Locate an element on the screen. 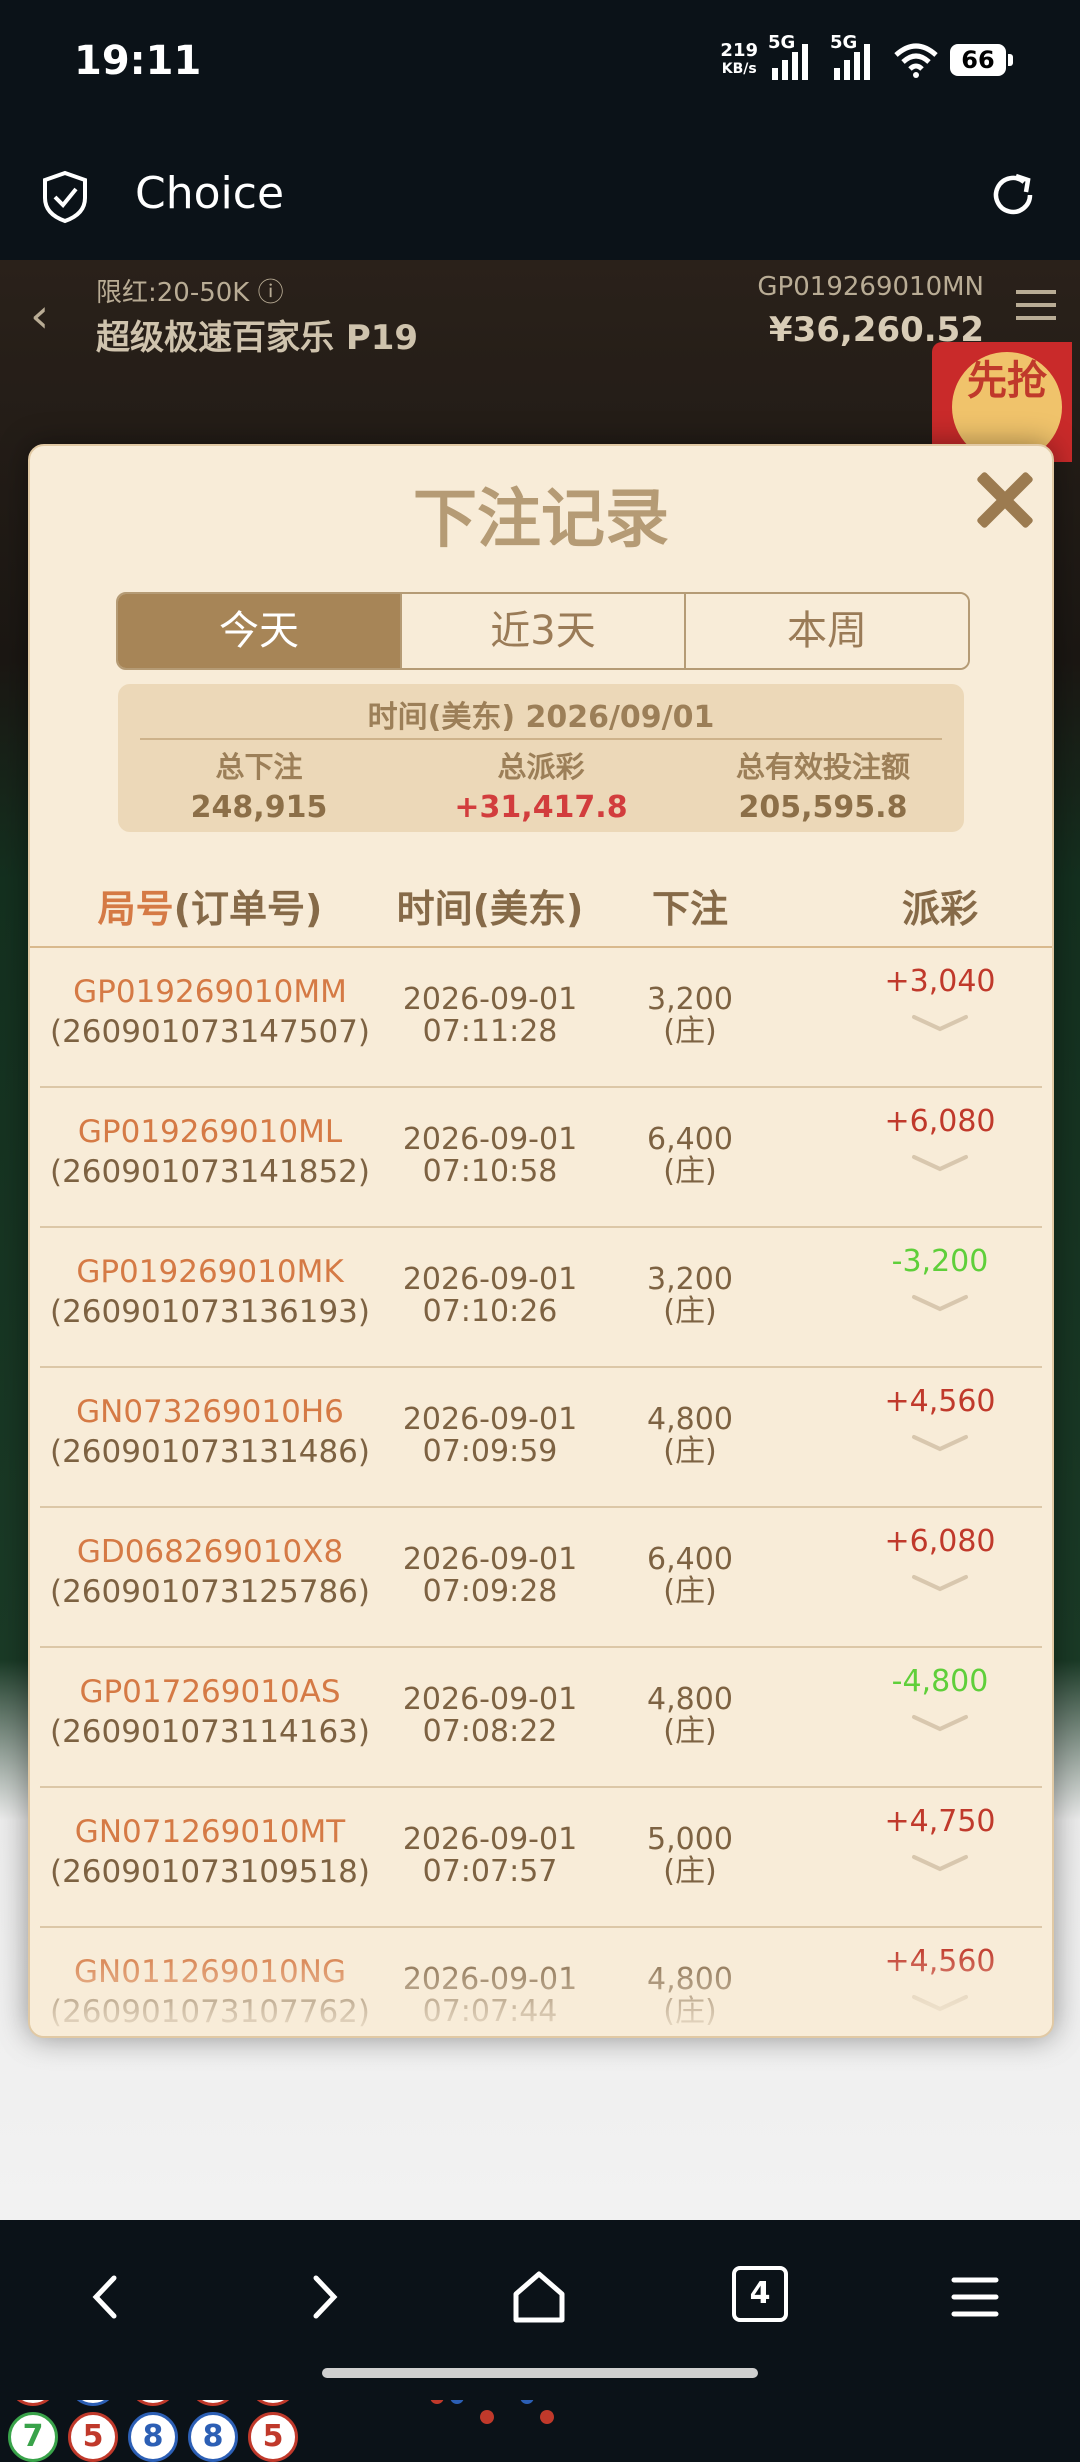 Image resolution: width=1080 pixels, height=2462 pixels. payout-cell: -3,200 is located at coordinates (940, 1278).